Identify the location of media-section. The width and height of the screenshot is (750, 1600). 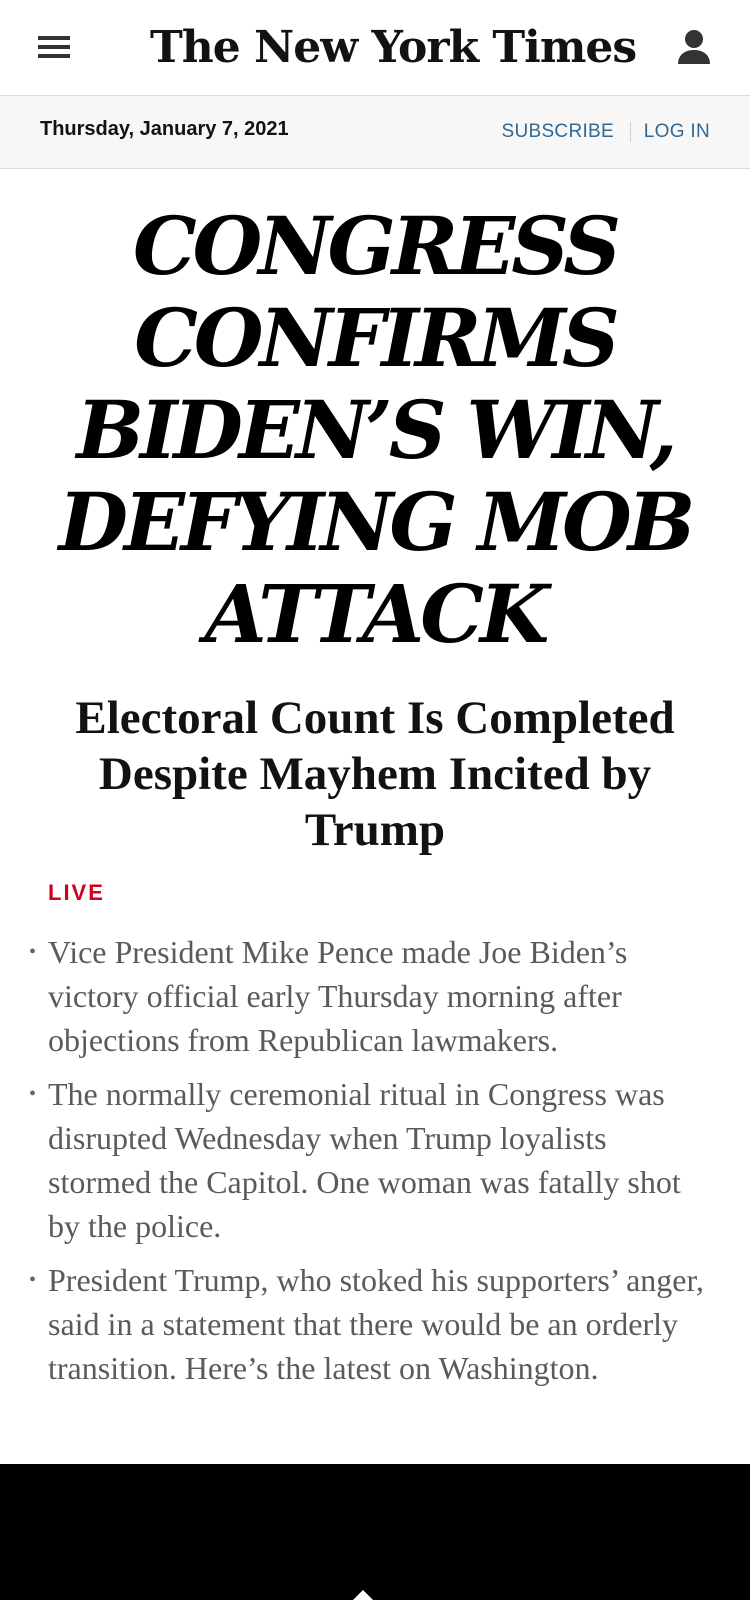
(375, 1532).